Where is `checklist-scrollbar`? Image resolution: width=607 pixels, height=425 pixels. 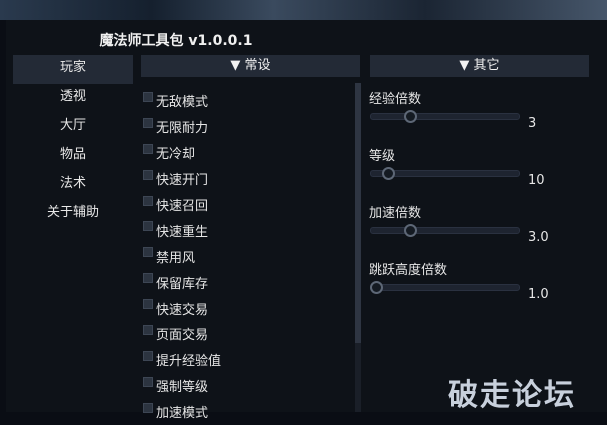
checklist-scrollbar is located at coordinates (358, 247).